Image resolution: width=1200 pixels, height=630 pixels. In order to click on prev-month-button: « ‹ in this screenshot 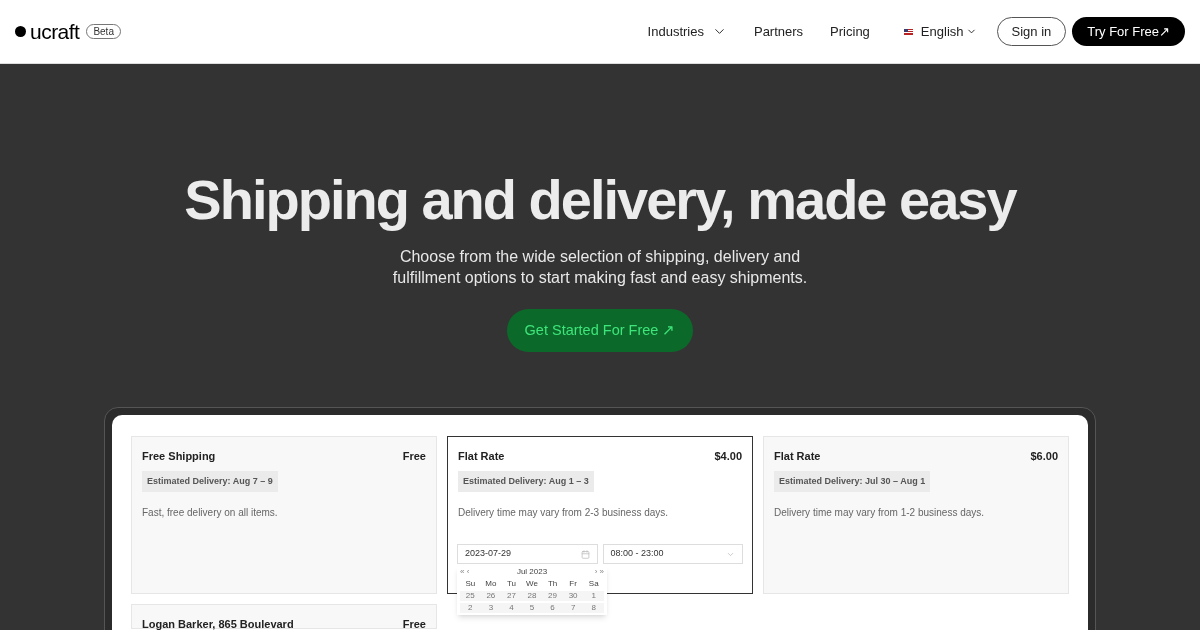, I will do `click(465, 572)`.